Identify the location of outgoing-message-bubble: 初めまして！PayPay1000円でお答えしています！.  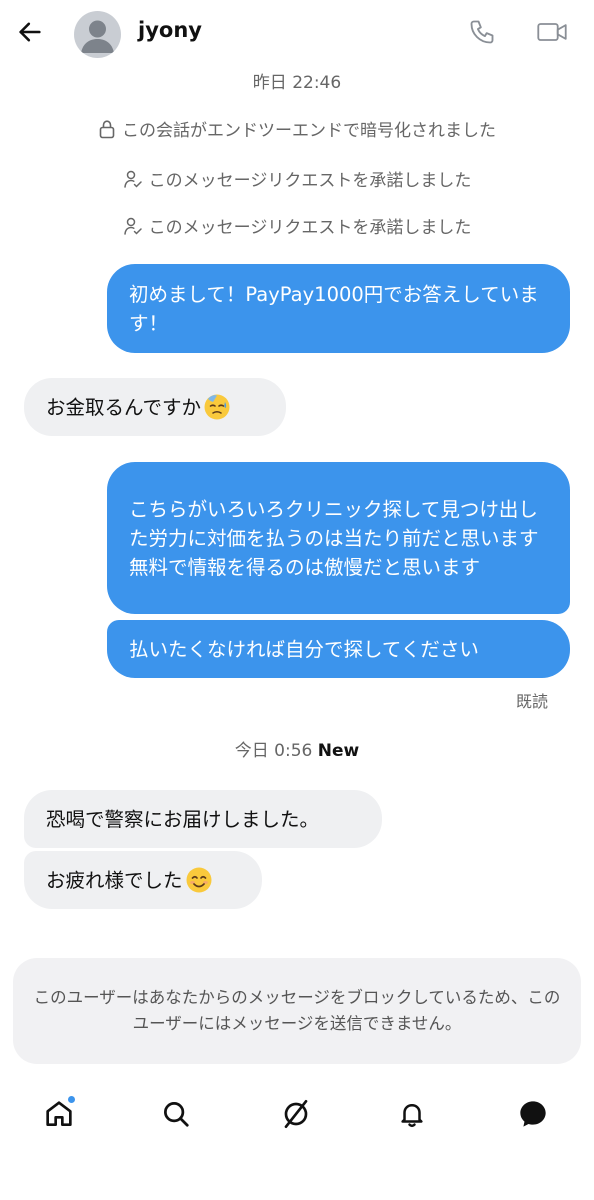
(338, 308).